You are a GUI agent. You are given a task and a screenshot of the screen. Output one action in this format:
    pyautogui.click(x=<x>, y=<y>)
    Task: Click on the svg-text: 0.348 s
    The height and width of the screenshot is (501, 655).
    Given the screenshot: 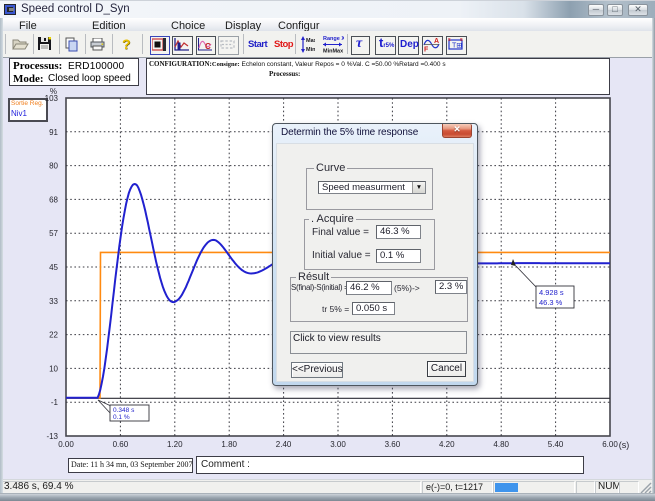 What is the action you would take?
    pyautogui.click(x=124, y=410)
    